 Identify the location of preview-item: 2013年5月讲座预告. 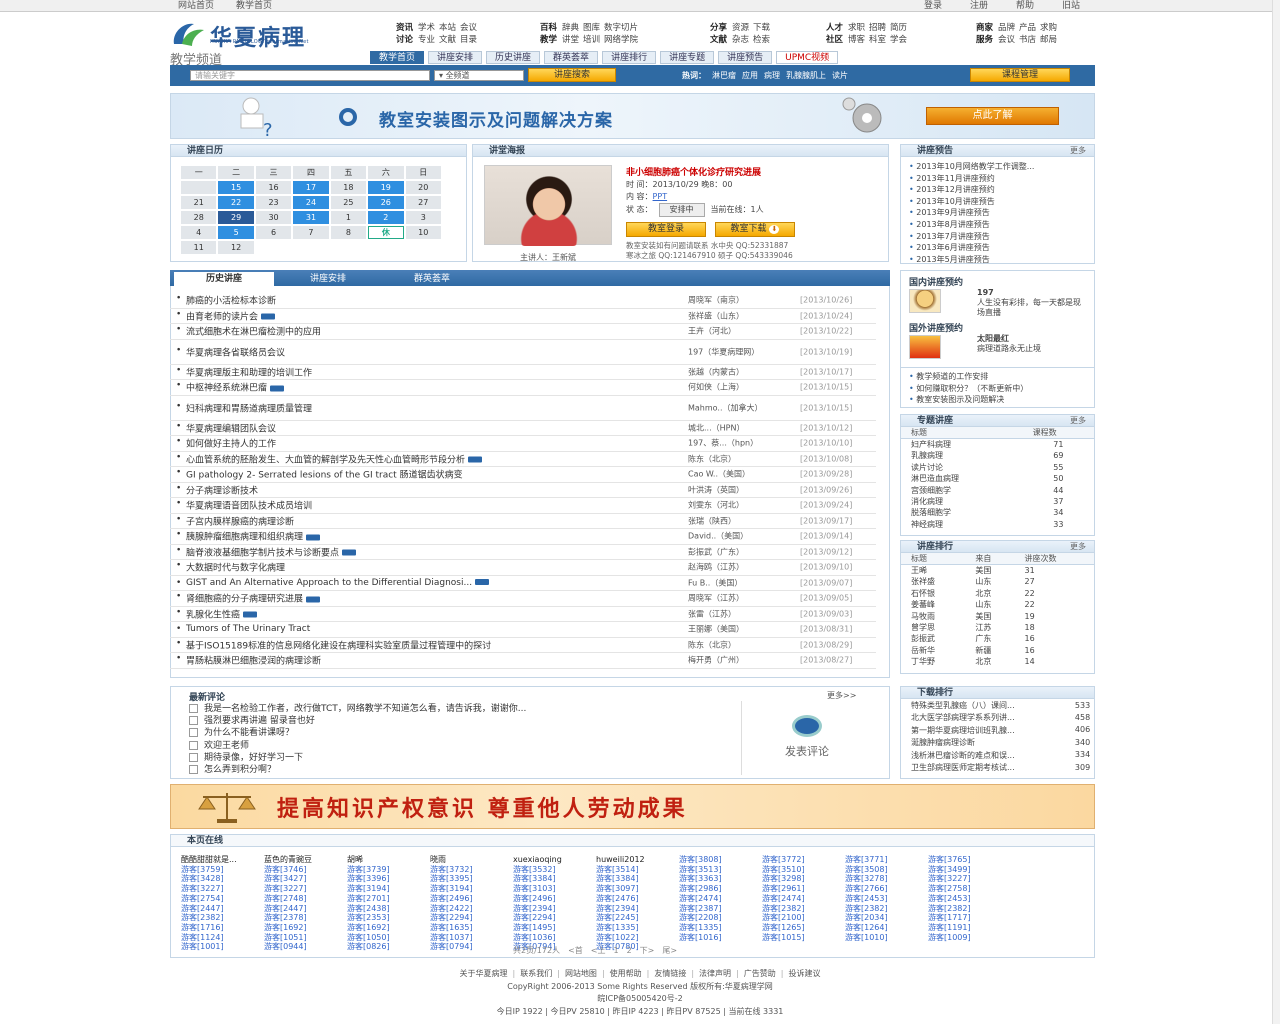
(1001, 260).